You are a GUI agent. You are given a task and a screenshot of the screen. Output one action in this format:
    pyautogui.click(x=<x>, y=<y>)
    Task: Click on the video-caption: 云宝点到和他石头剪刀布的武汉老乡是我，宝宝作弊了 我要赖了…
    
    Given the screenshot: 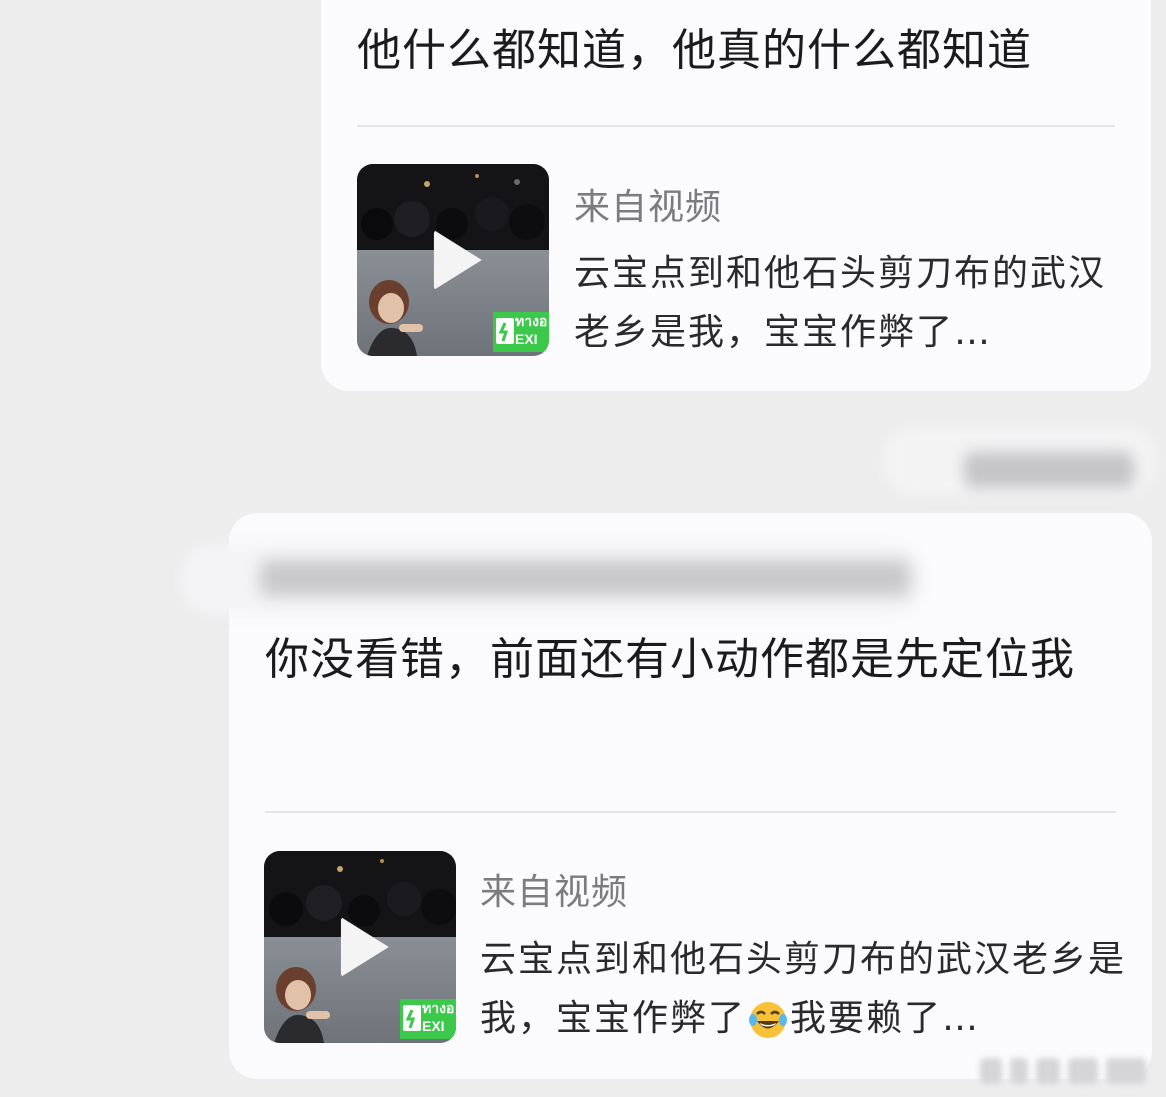 What is the action you would take?
    pyautogui.click(x=805, y=989)
    